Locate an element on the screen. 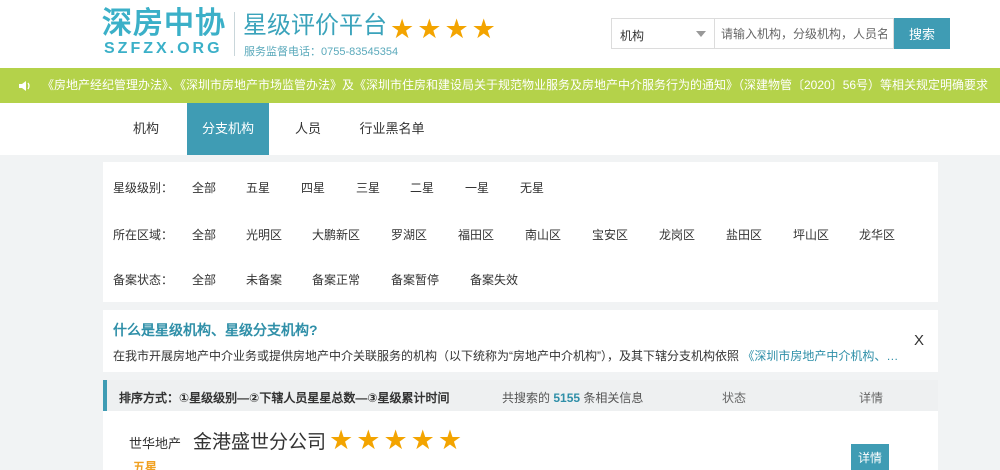  result-count-number: 5155 is located at coordinates (567, 398).